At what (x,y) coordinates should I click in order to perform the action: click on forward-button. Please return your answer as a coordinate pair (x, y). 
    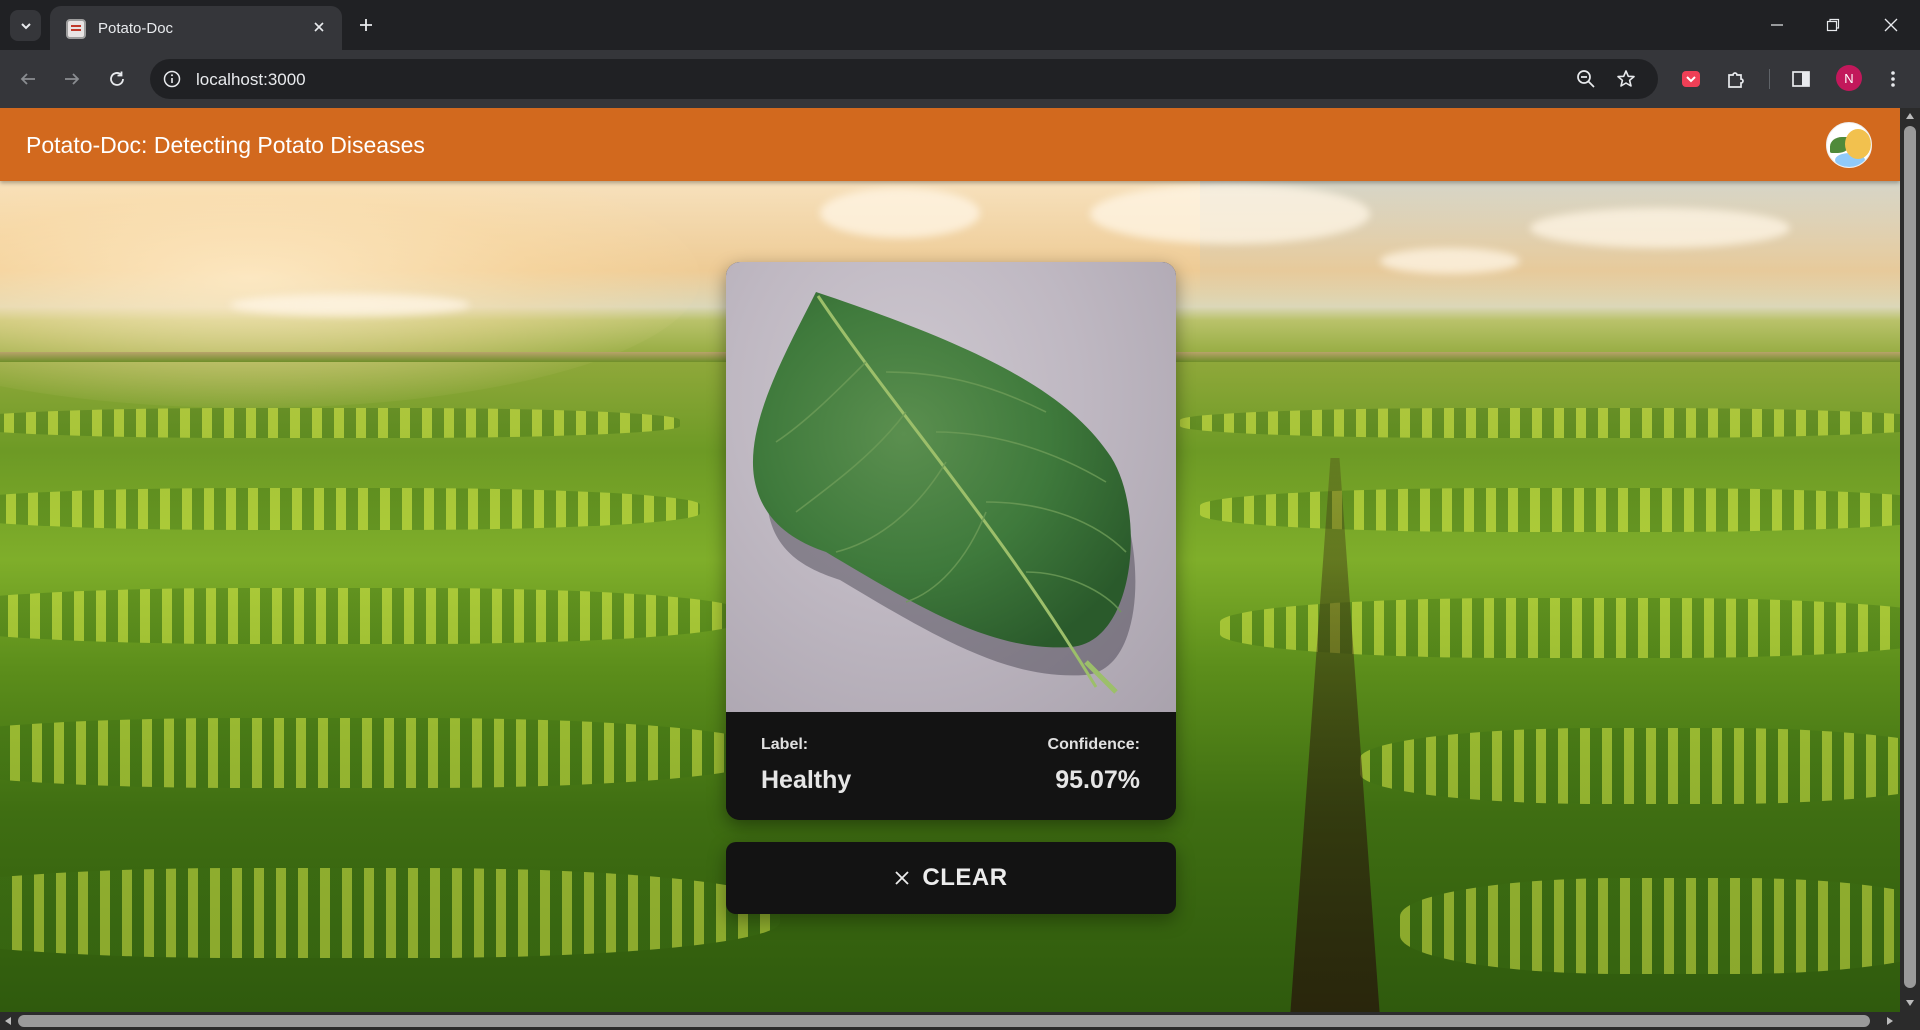
    Looking at the image, I should click on (72, 79).